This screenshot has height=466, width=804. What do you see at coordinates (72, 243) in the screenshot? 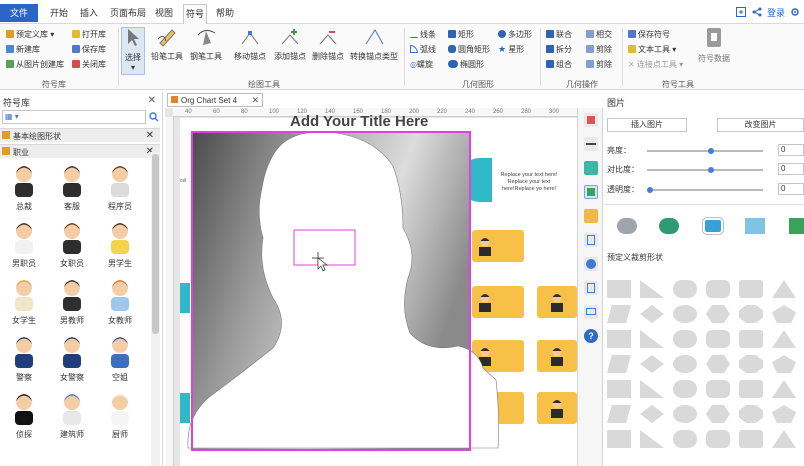
I see `library-figure: 女职员` at bounding box center [72, 243].